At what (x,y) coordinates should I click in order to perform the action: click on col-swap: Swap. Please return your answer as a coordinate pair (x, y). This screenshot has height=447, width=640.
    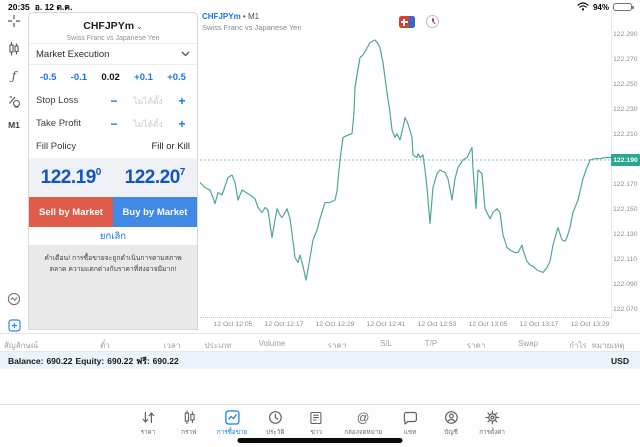
    Looking at the image, I should click on (528, 343).